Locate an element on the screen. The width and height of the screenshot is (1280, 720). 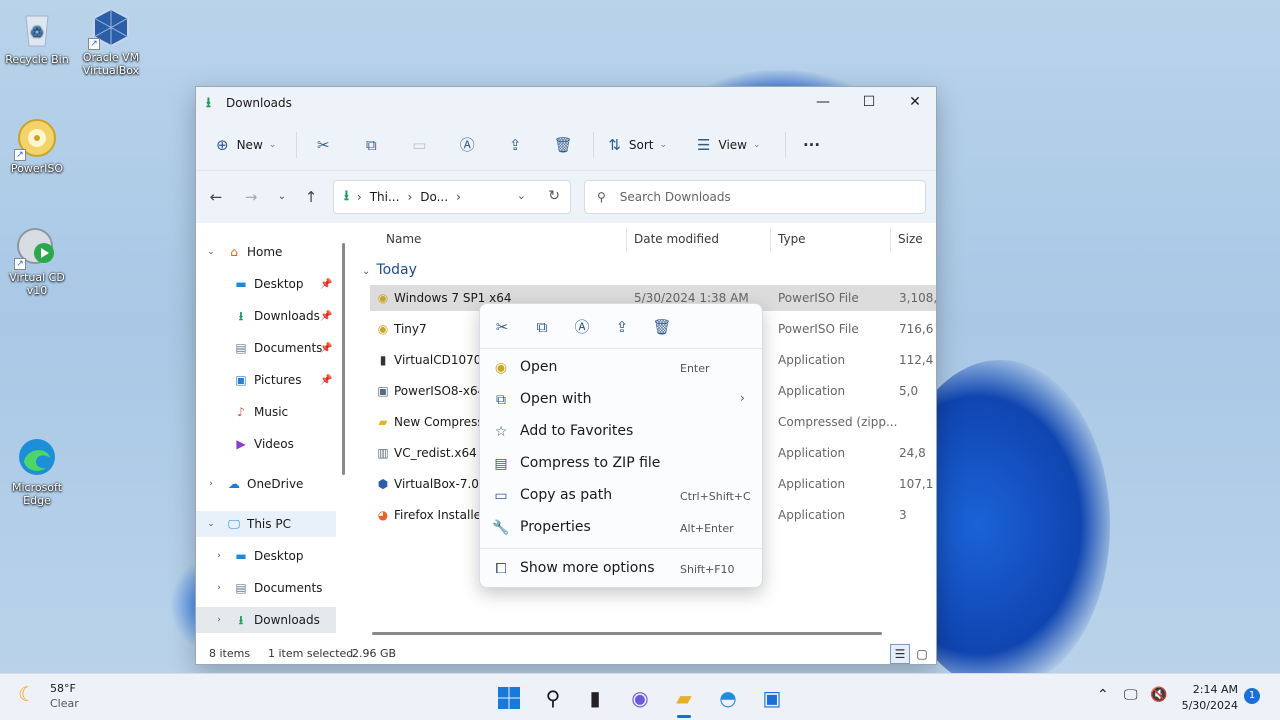
see-more-button: ··· is located at coordinates (812, 145).